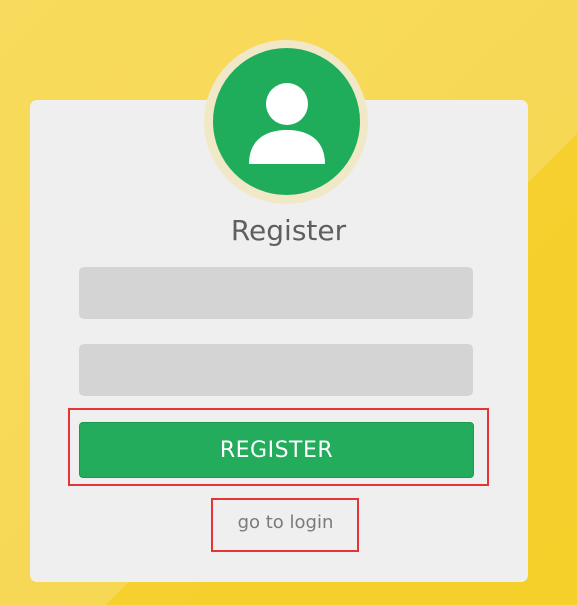 Image resolution: width=577 pixels, height=605 pixels. Describe the element at coordinates (288, 230) in the screenshot. I see `page-title: Register` at that location.